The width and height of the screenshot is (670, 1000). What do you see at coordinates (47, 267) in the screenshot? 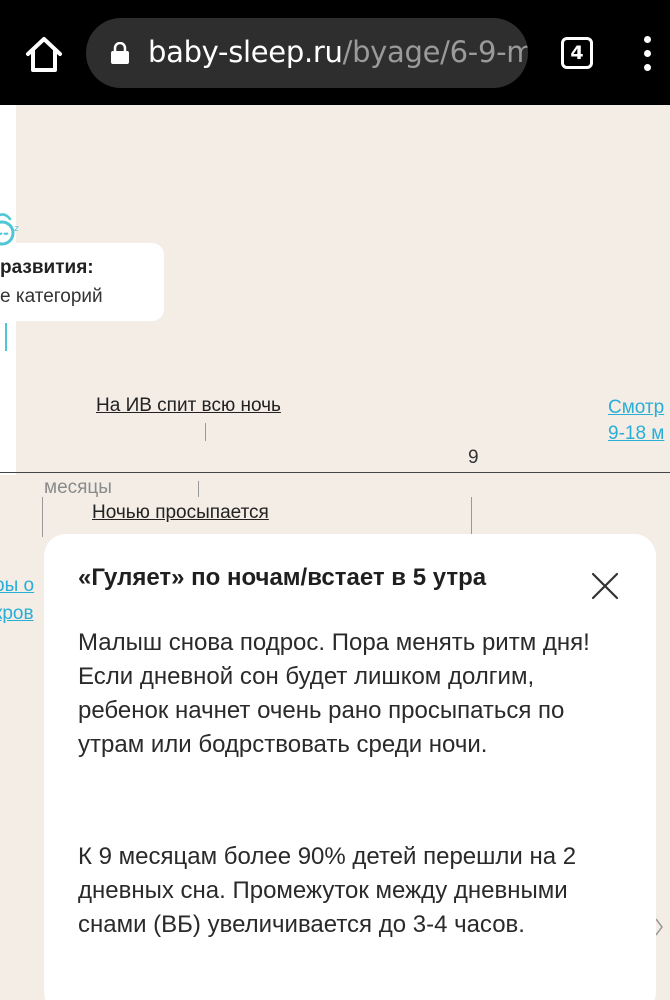
I see `development-card-title: развития:` at bounding box center [47, 267].